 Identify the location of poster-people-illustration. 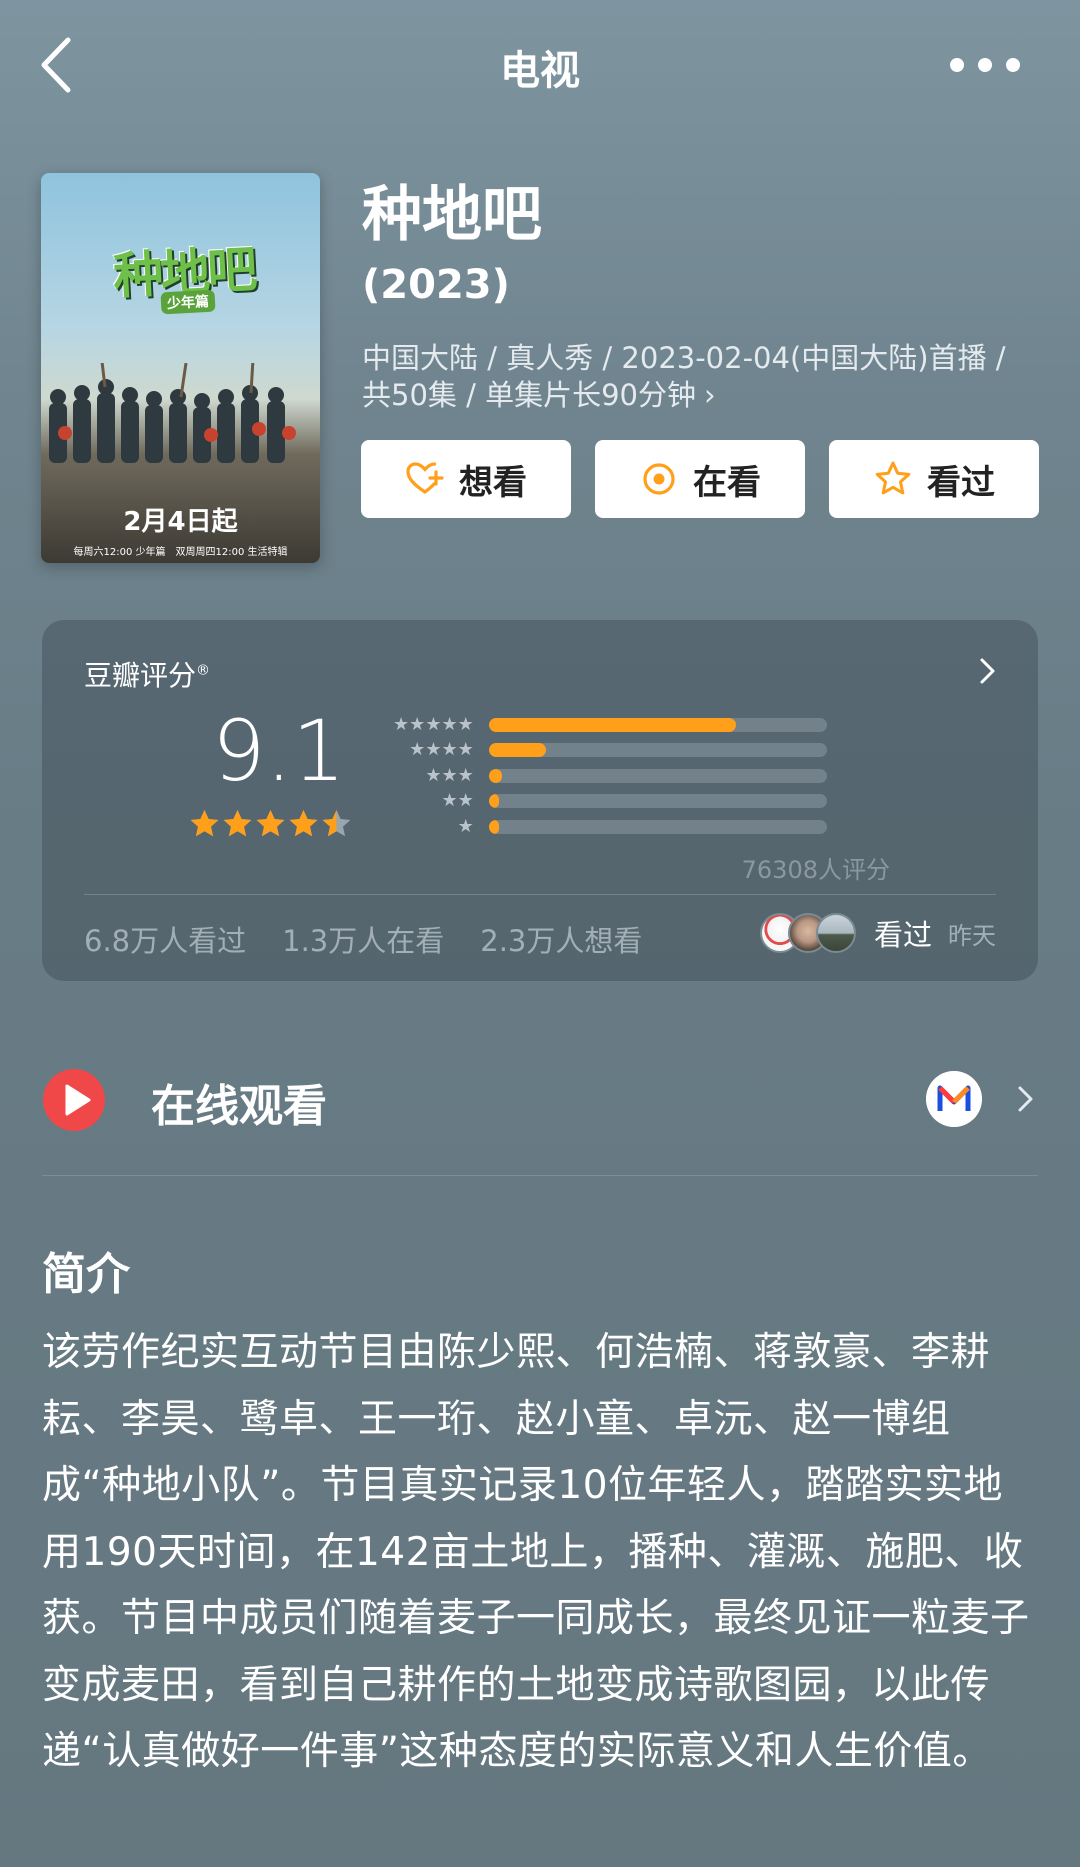
(172, 413).